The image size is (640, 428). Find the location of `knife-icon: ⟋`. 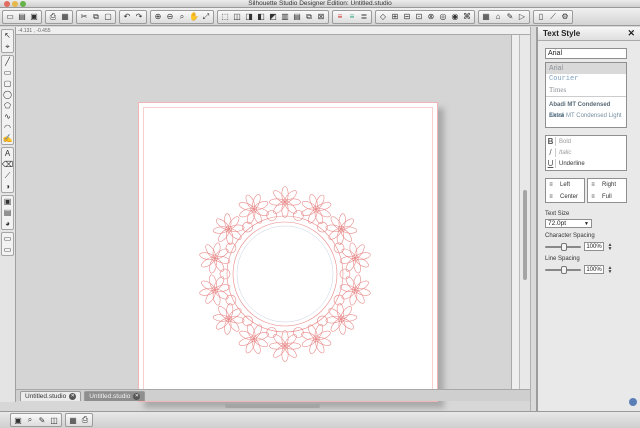

knife-icon: ⟋ is located at coordinates (553, 17).